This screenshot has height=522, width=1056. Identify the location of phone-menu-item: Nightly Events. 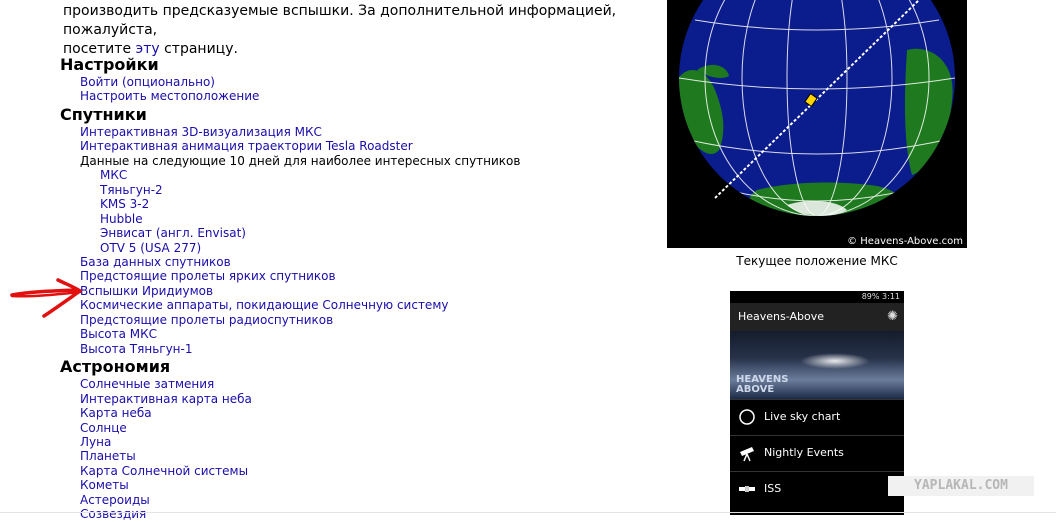
(817, 453).